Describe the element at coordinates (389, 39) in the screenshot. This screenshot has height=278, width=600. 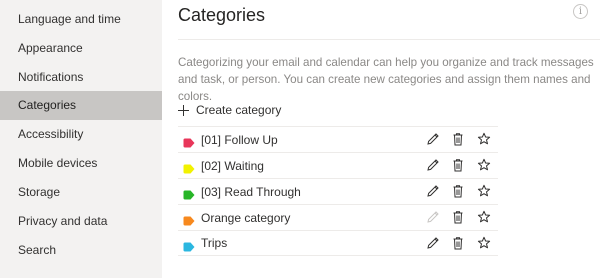
I see `divider` at that location.